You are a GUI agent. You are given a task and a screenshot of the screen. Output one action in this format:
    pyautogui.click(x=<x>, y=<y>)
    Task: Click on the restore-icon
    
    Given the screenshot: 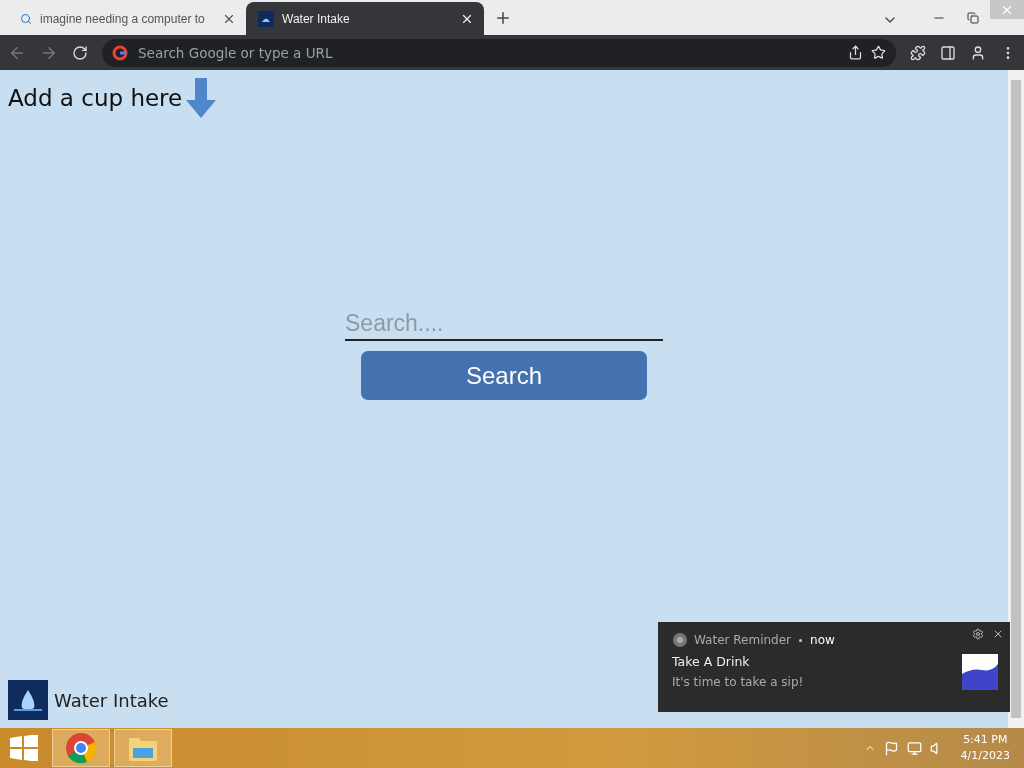 What is the action you would take?
    pyautogui.click(x=973, y=17)
    